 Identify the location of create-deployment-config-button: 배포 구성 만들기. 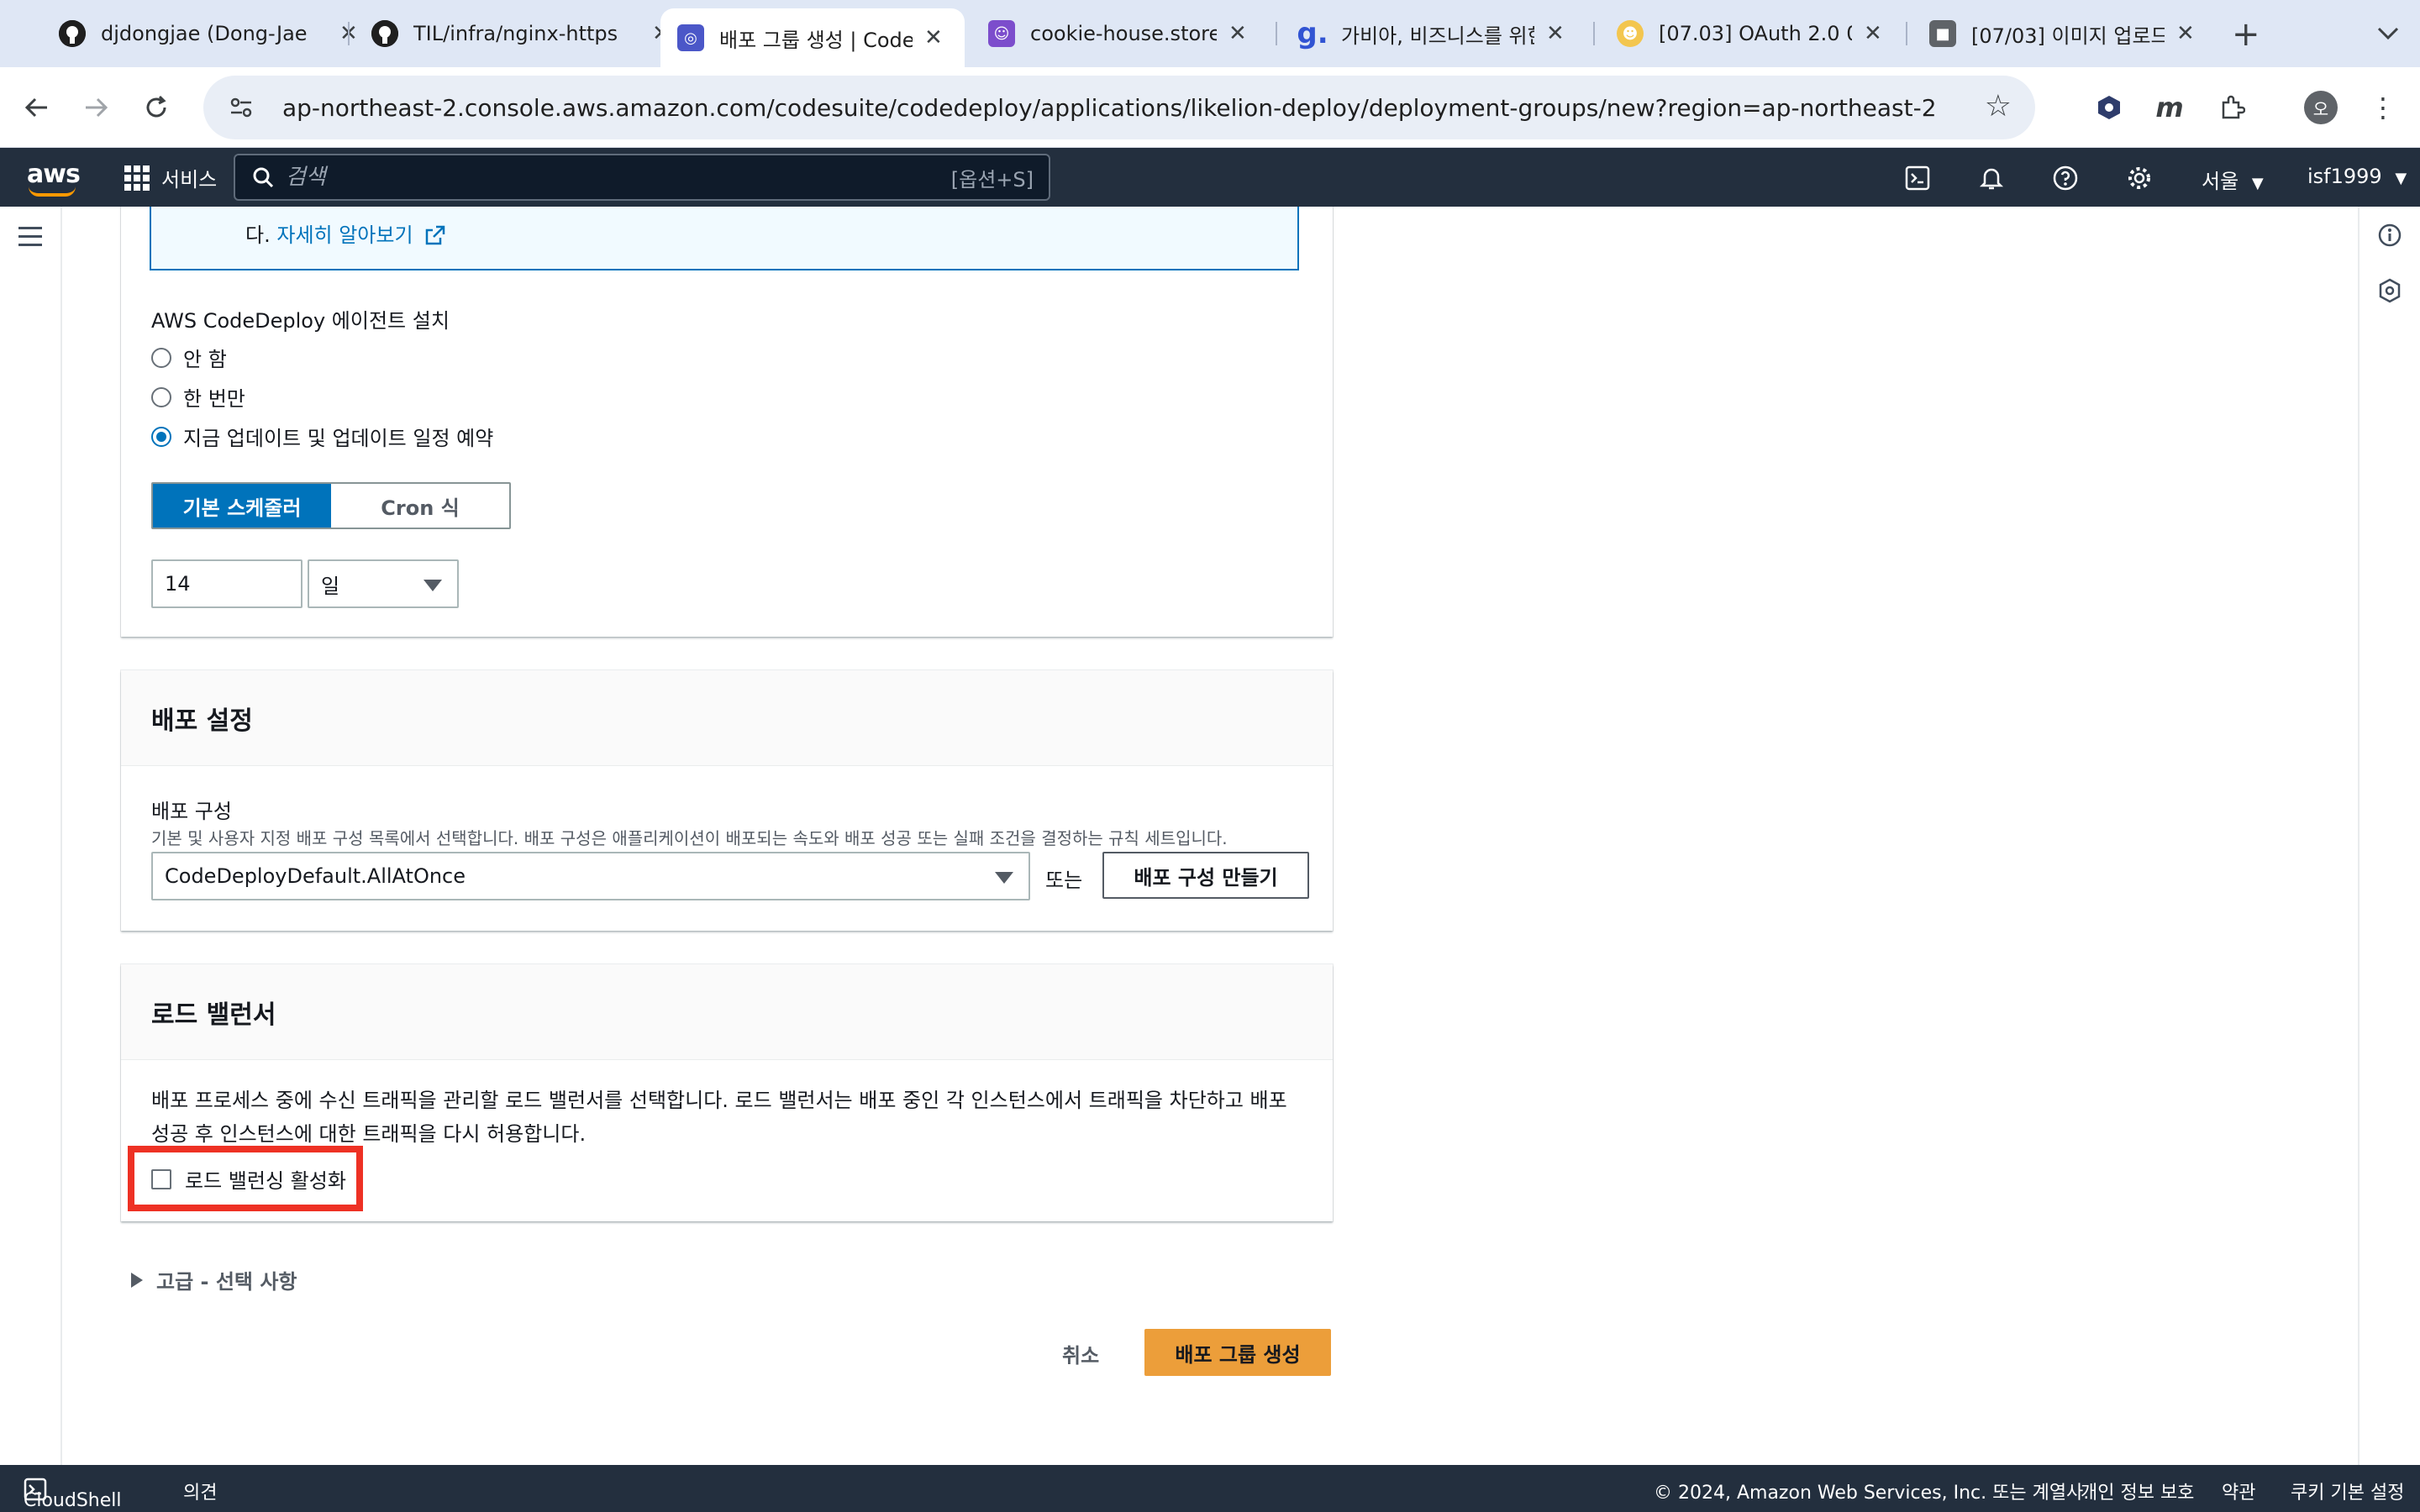
(1205, 875).